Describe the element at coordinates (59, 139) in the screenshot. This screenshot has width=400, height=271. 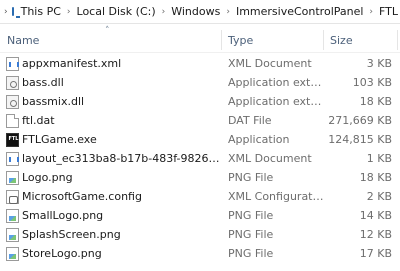
I see `file-name: FTLGame.exe` at that location.